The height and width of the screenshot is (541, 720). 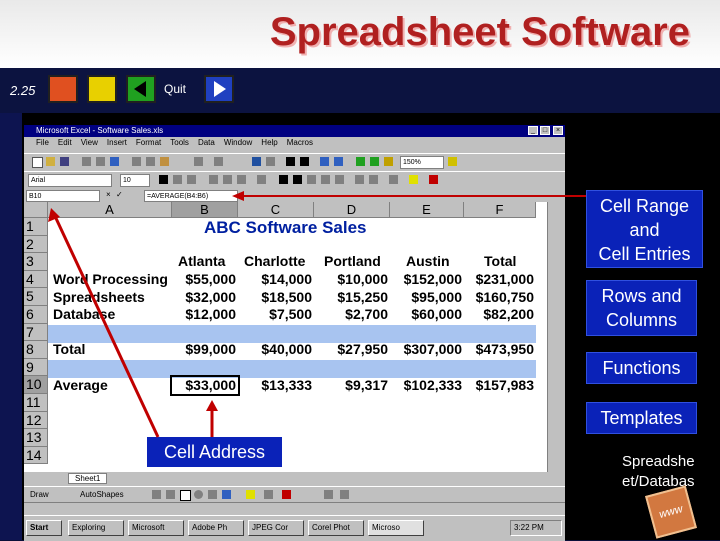 What do you see at coordinates (106, 325) in the screenshot?
I see `arrow-cell-address-to-a` at bounding box center [106, 325].